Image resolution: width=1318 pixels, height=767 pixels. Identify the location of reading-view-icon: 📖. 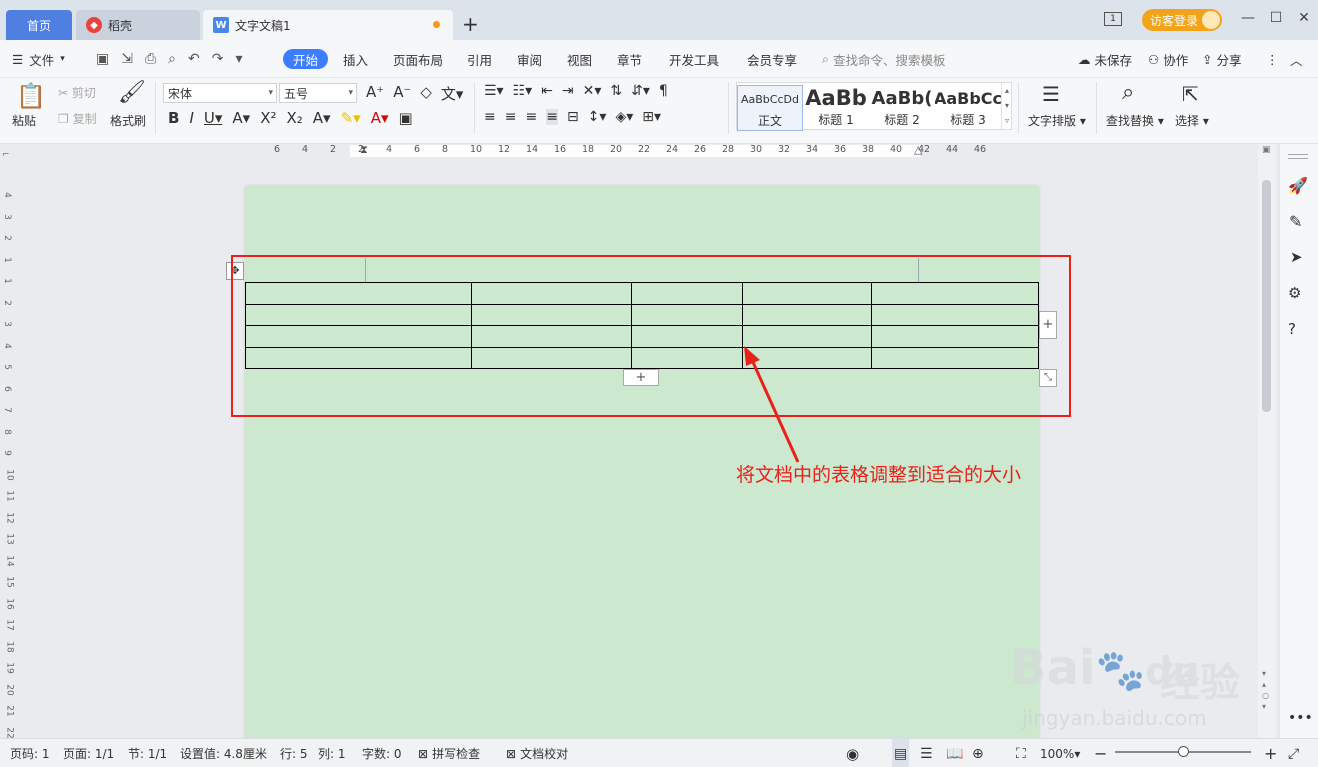
(954, 753).